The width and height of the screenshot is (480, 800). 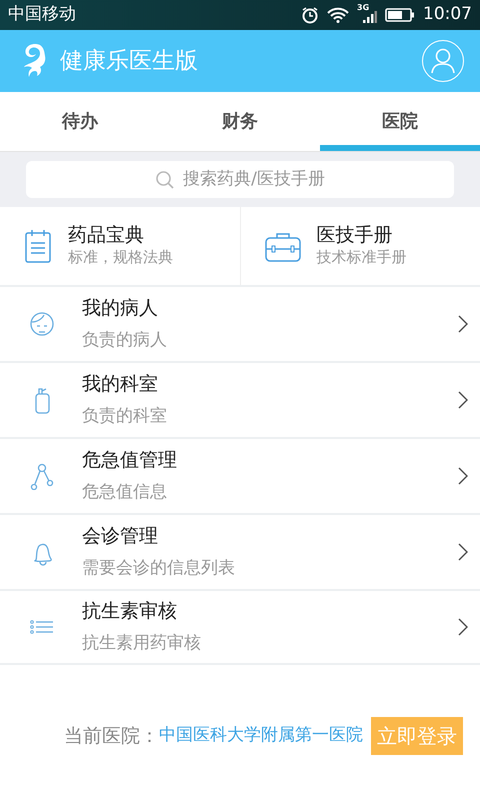 I want to click on signal-icon, so click(x=370, y=17).